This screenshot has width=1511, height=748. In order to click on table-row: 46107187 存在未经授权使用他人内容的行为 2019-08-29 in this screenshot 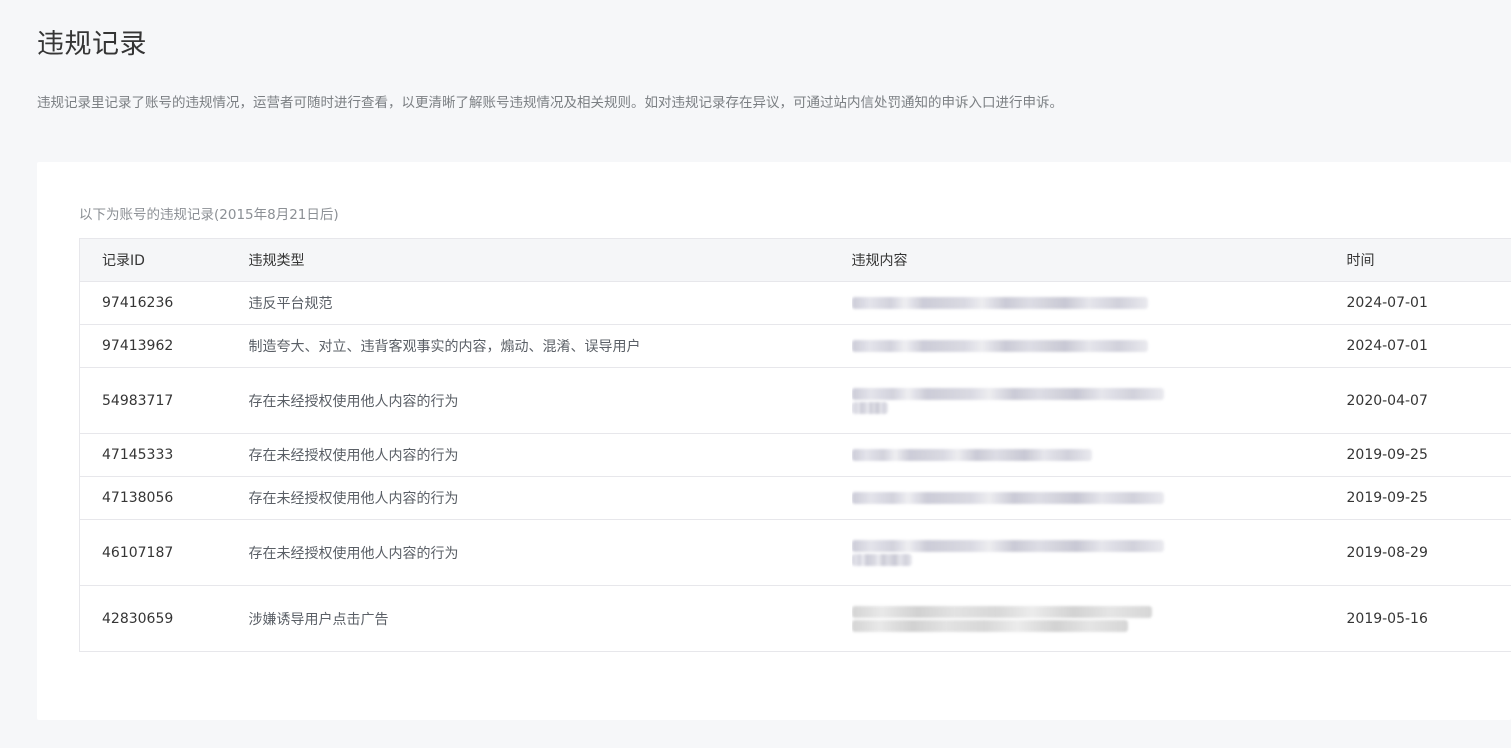, I will do `click(795, 552)`.